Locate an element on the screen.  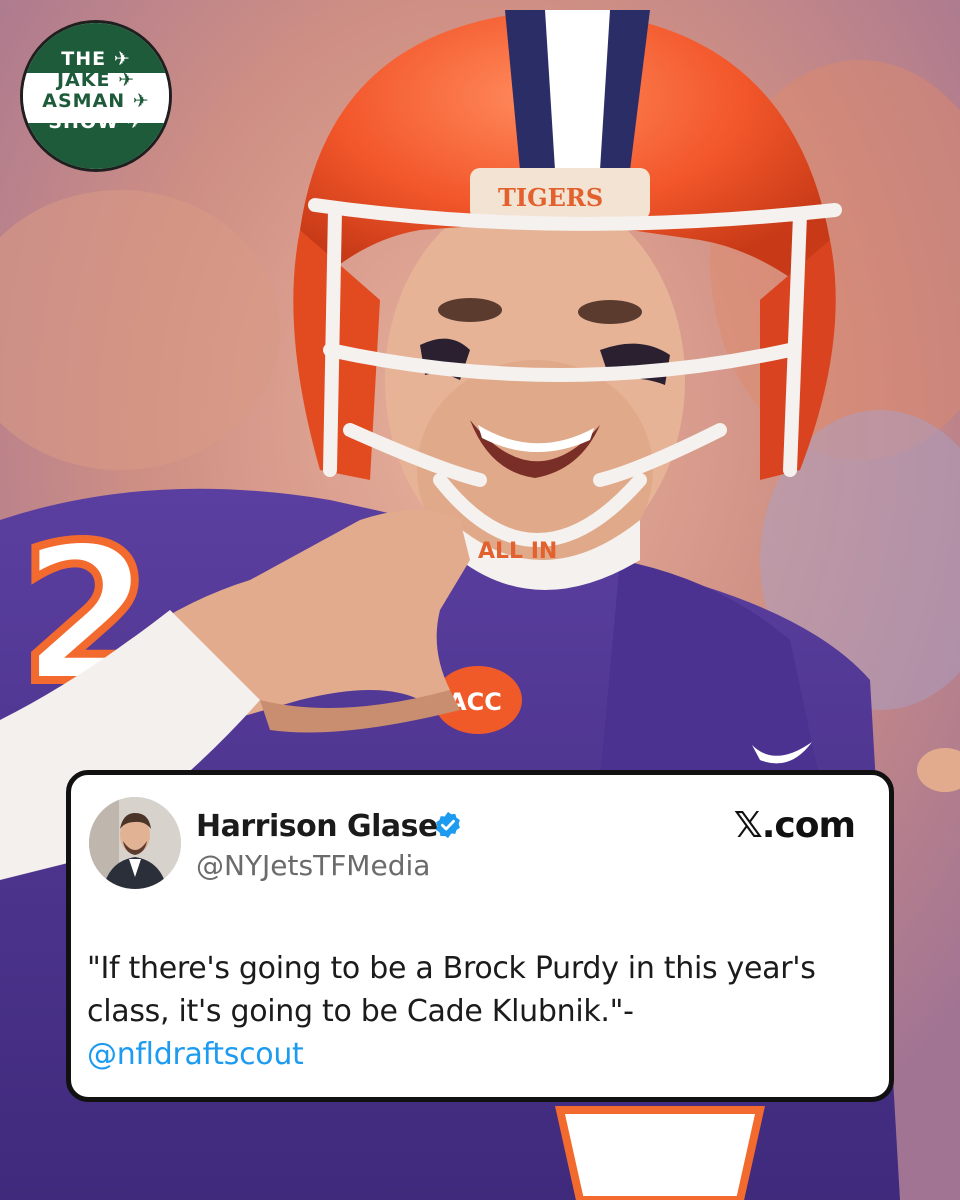
chinstrap-label: ALL IN is located at coordinates (517, 551).